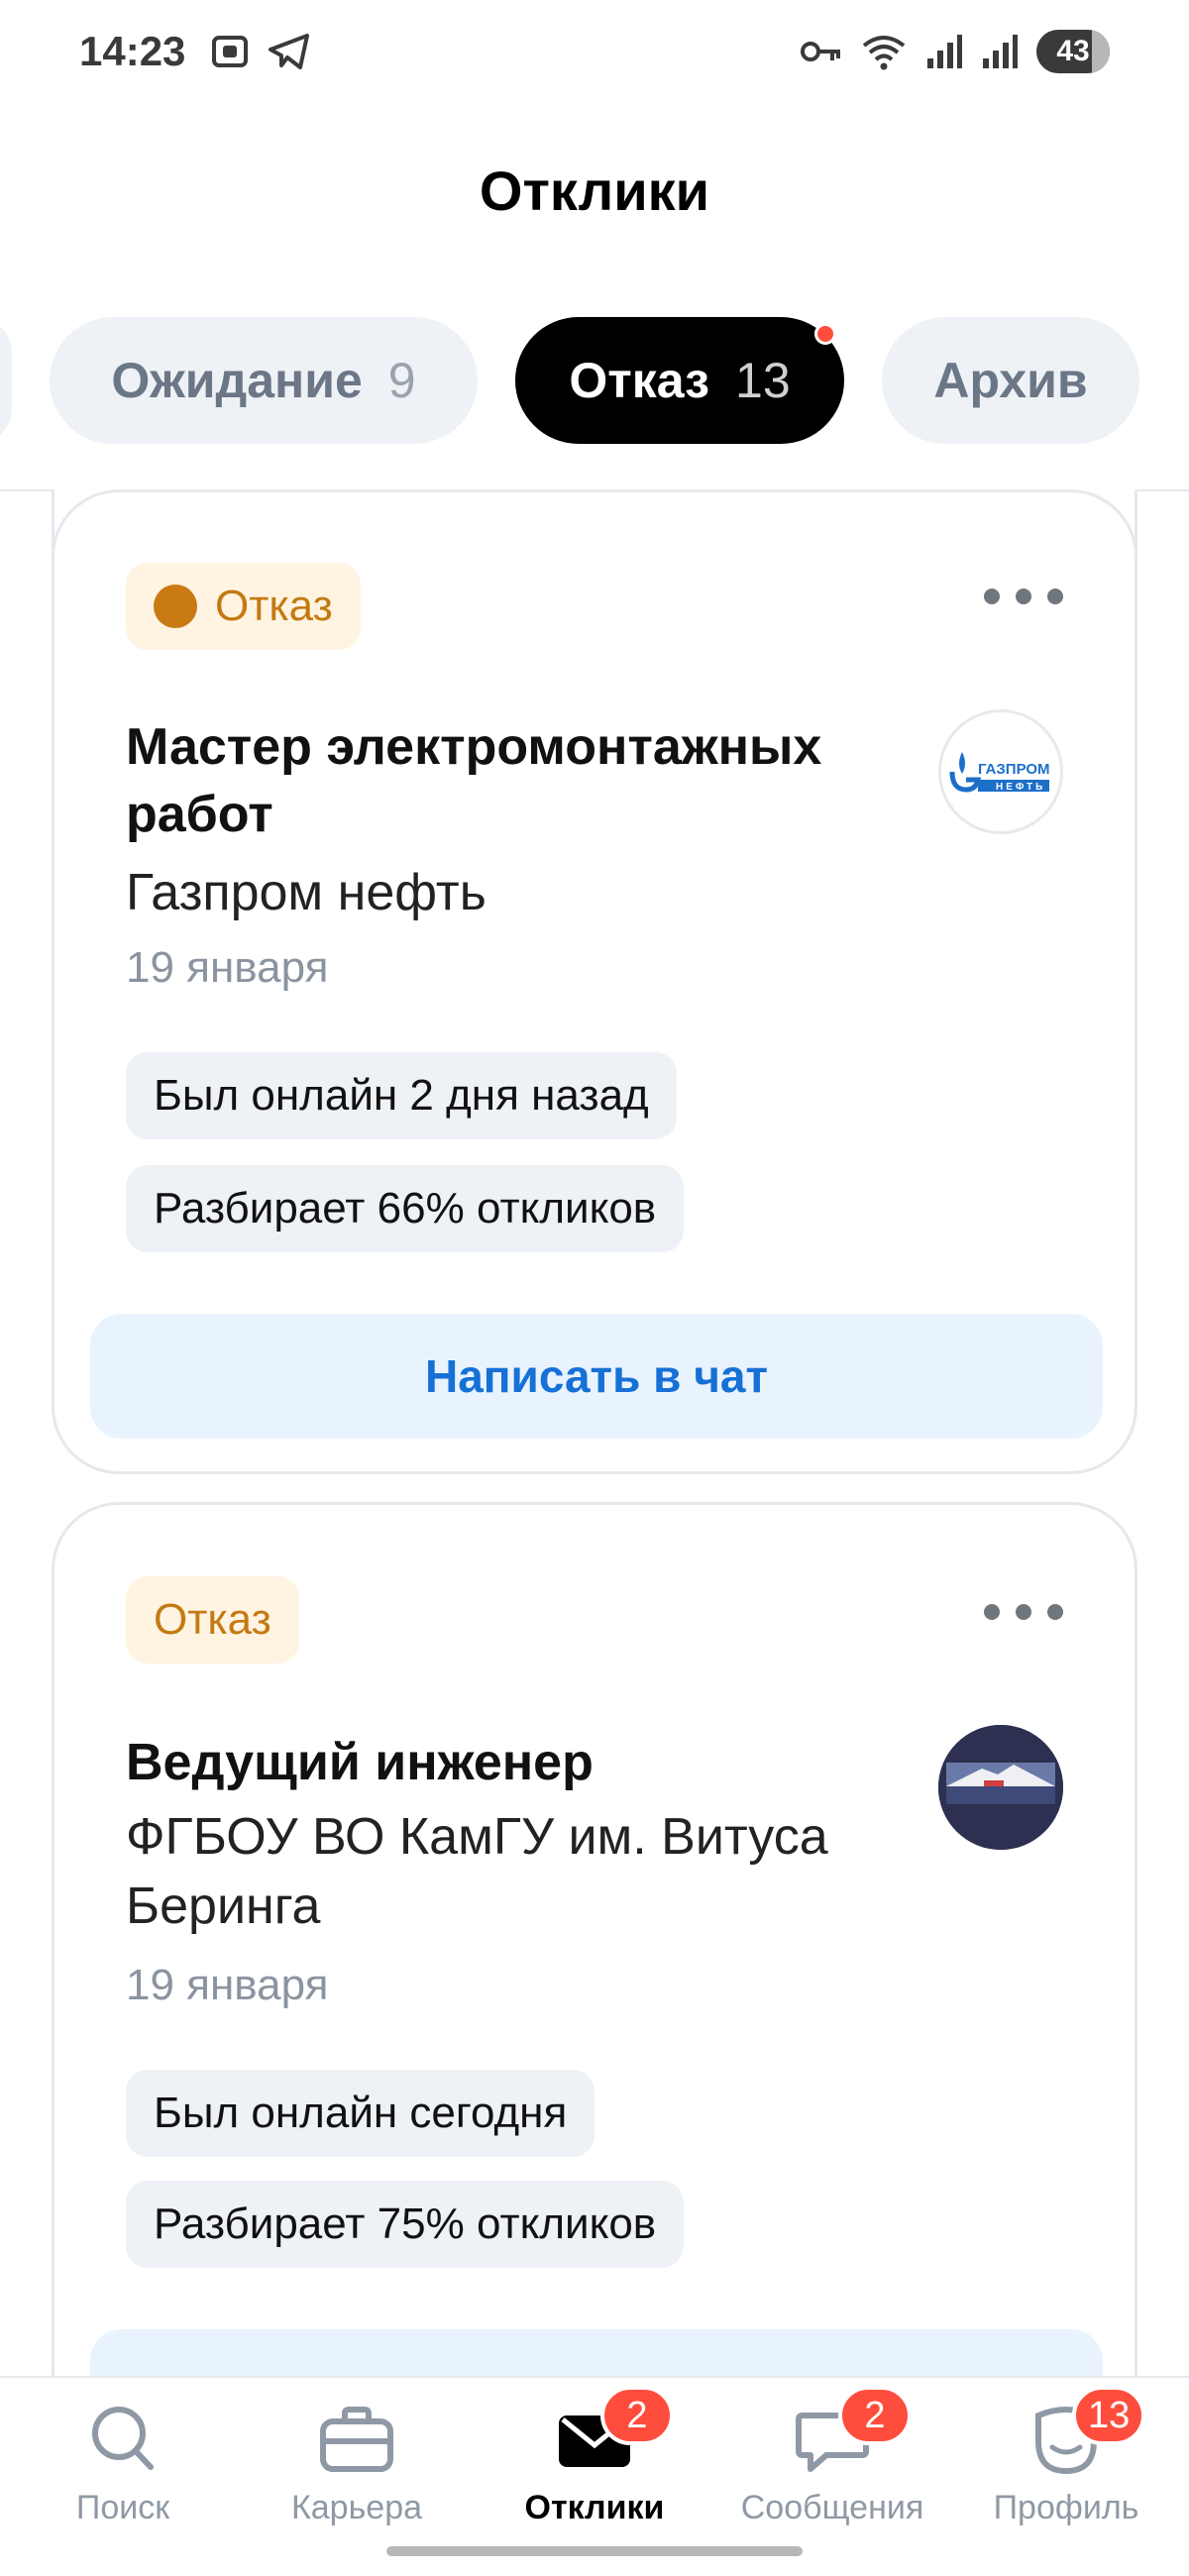  Describe the element at coordinates (289, 51) in the screenshot. I see `telegram-icon` at that location.